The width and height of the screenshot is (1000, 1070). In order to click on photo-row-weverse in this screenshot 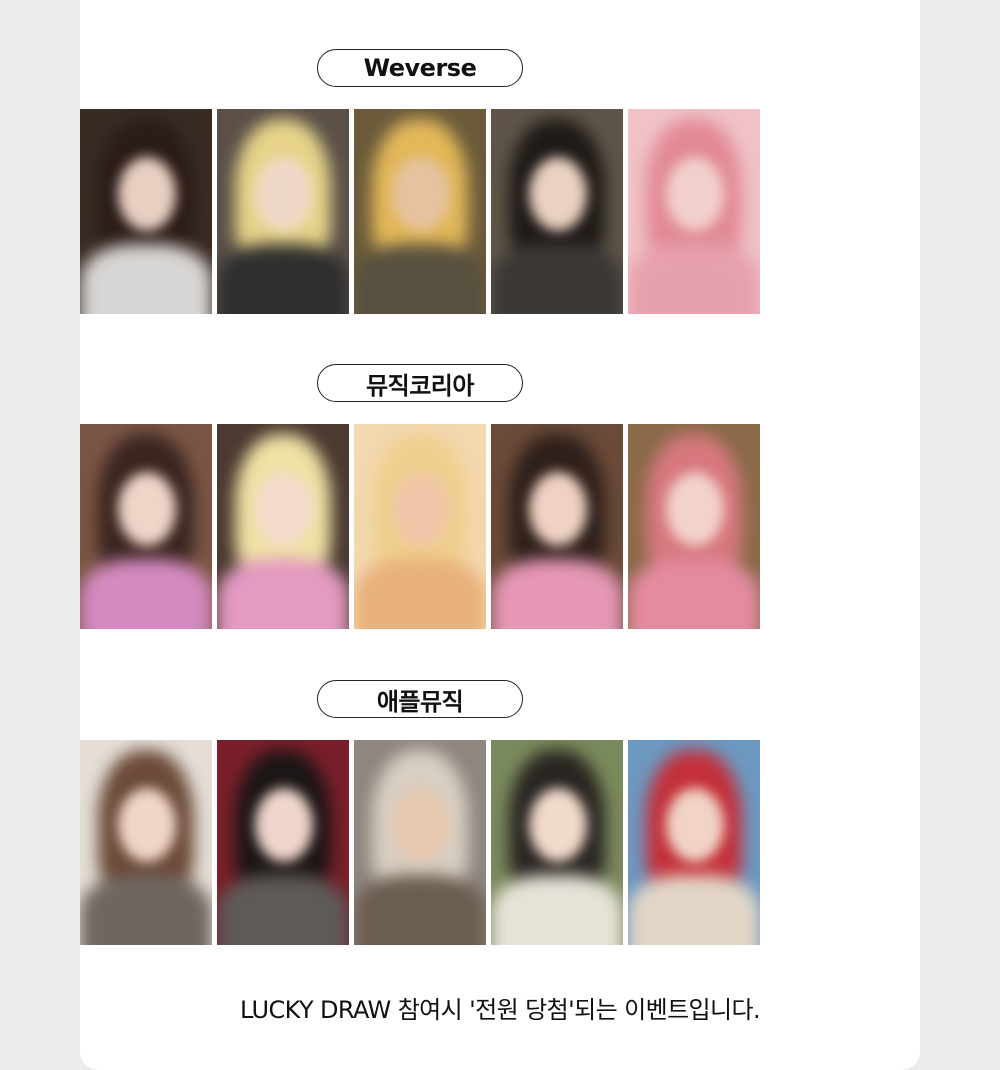, I will do `click(420, 211)`.